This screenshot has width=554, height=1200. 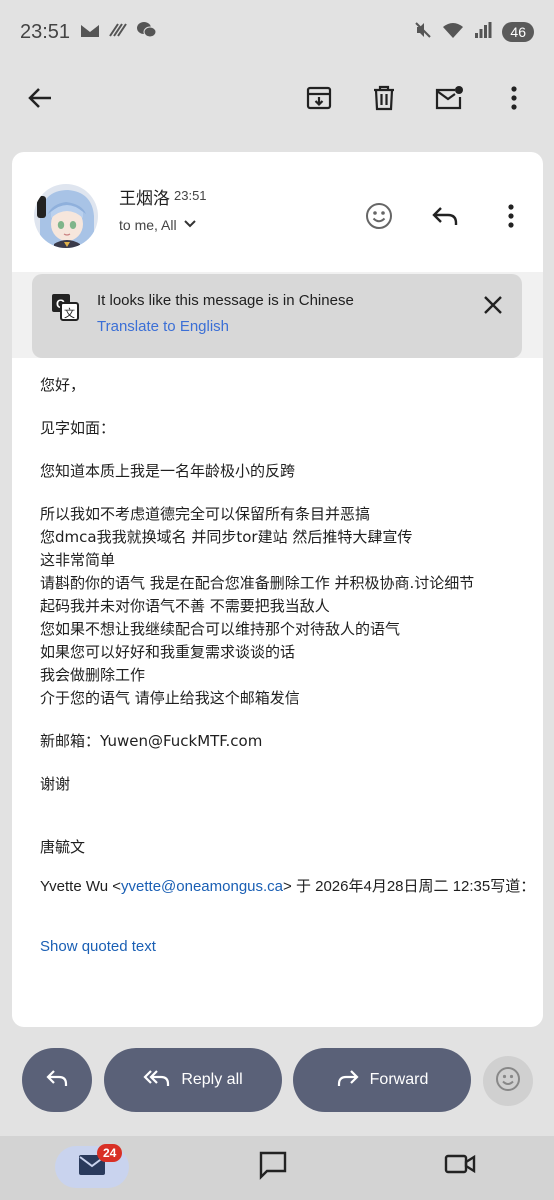 What do you see at coordinates (170, 698) in the screenshot?
I see `body-line: 介于您的语气 请停止给我这个邮箱发信` at bounding box center [170, 698].